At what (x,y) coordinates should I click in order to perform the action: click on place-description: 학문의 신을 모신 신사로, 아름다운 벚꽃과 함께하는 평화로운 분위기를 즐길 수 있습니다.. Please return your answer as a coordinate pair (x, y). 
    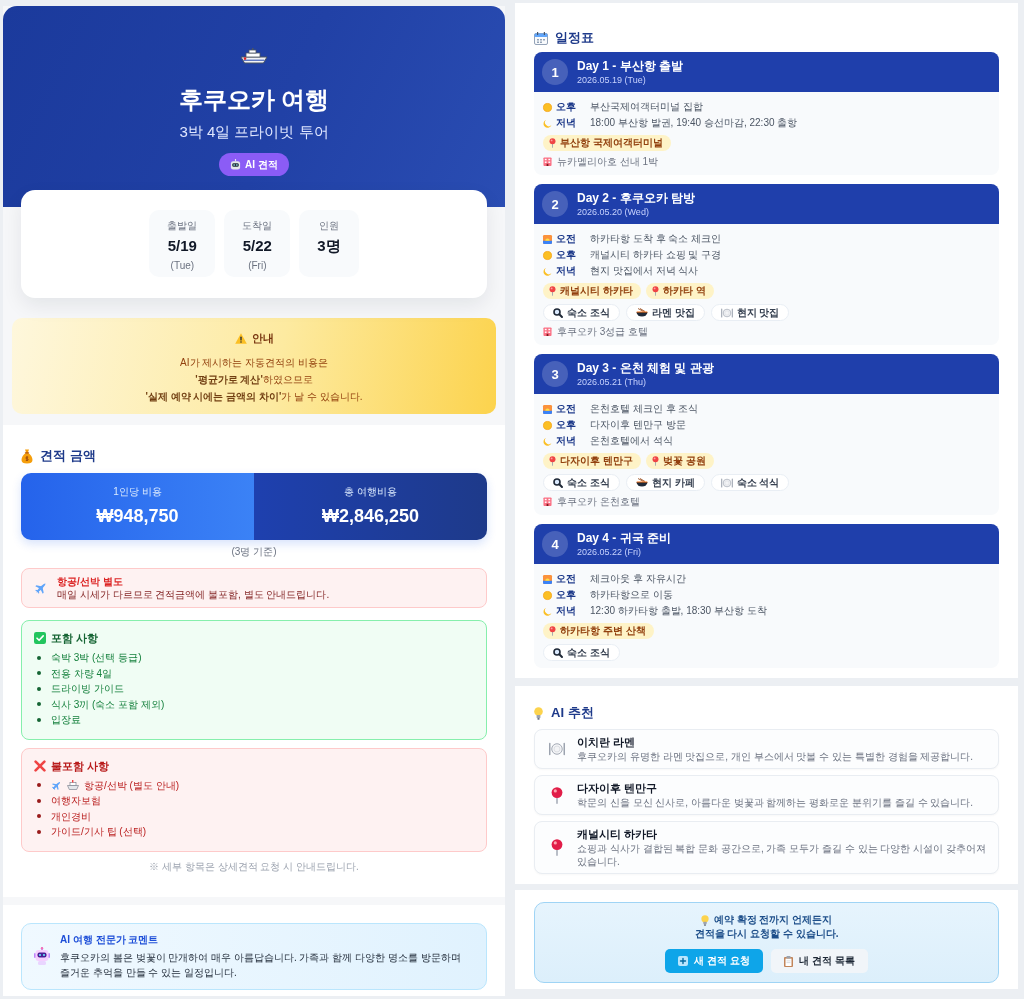
    Looking at the image, I should click on (775, 802).